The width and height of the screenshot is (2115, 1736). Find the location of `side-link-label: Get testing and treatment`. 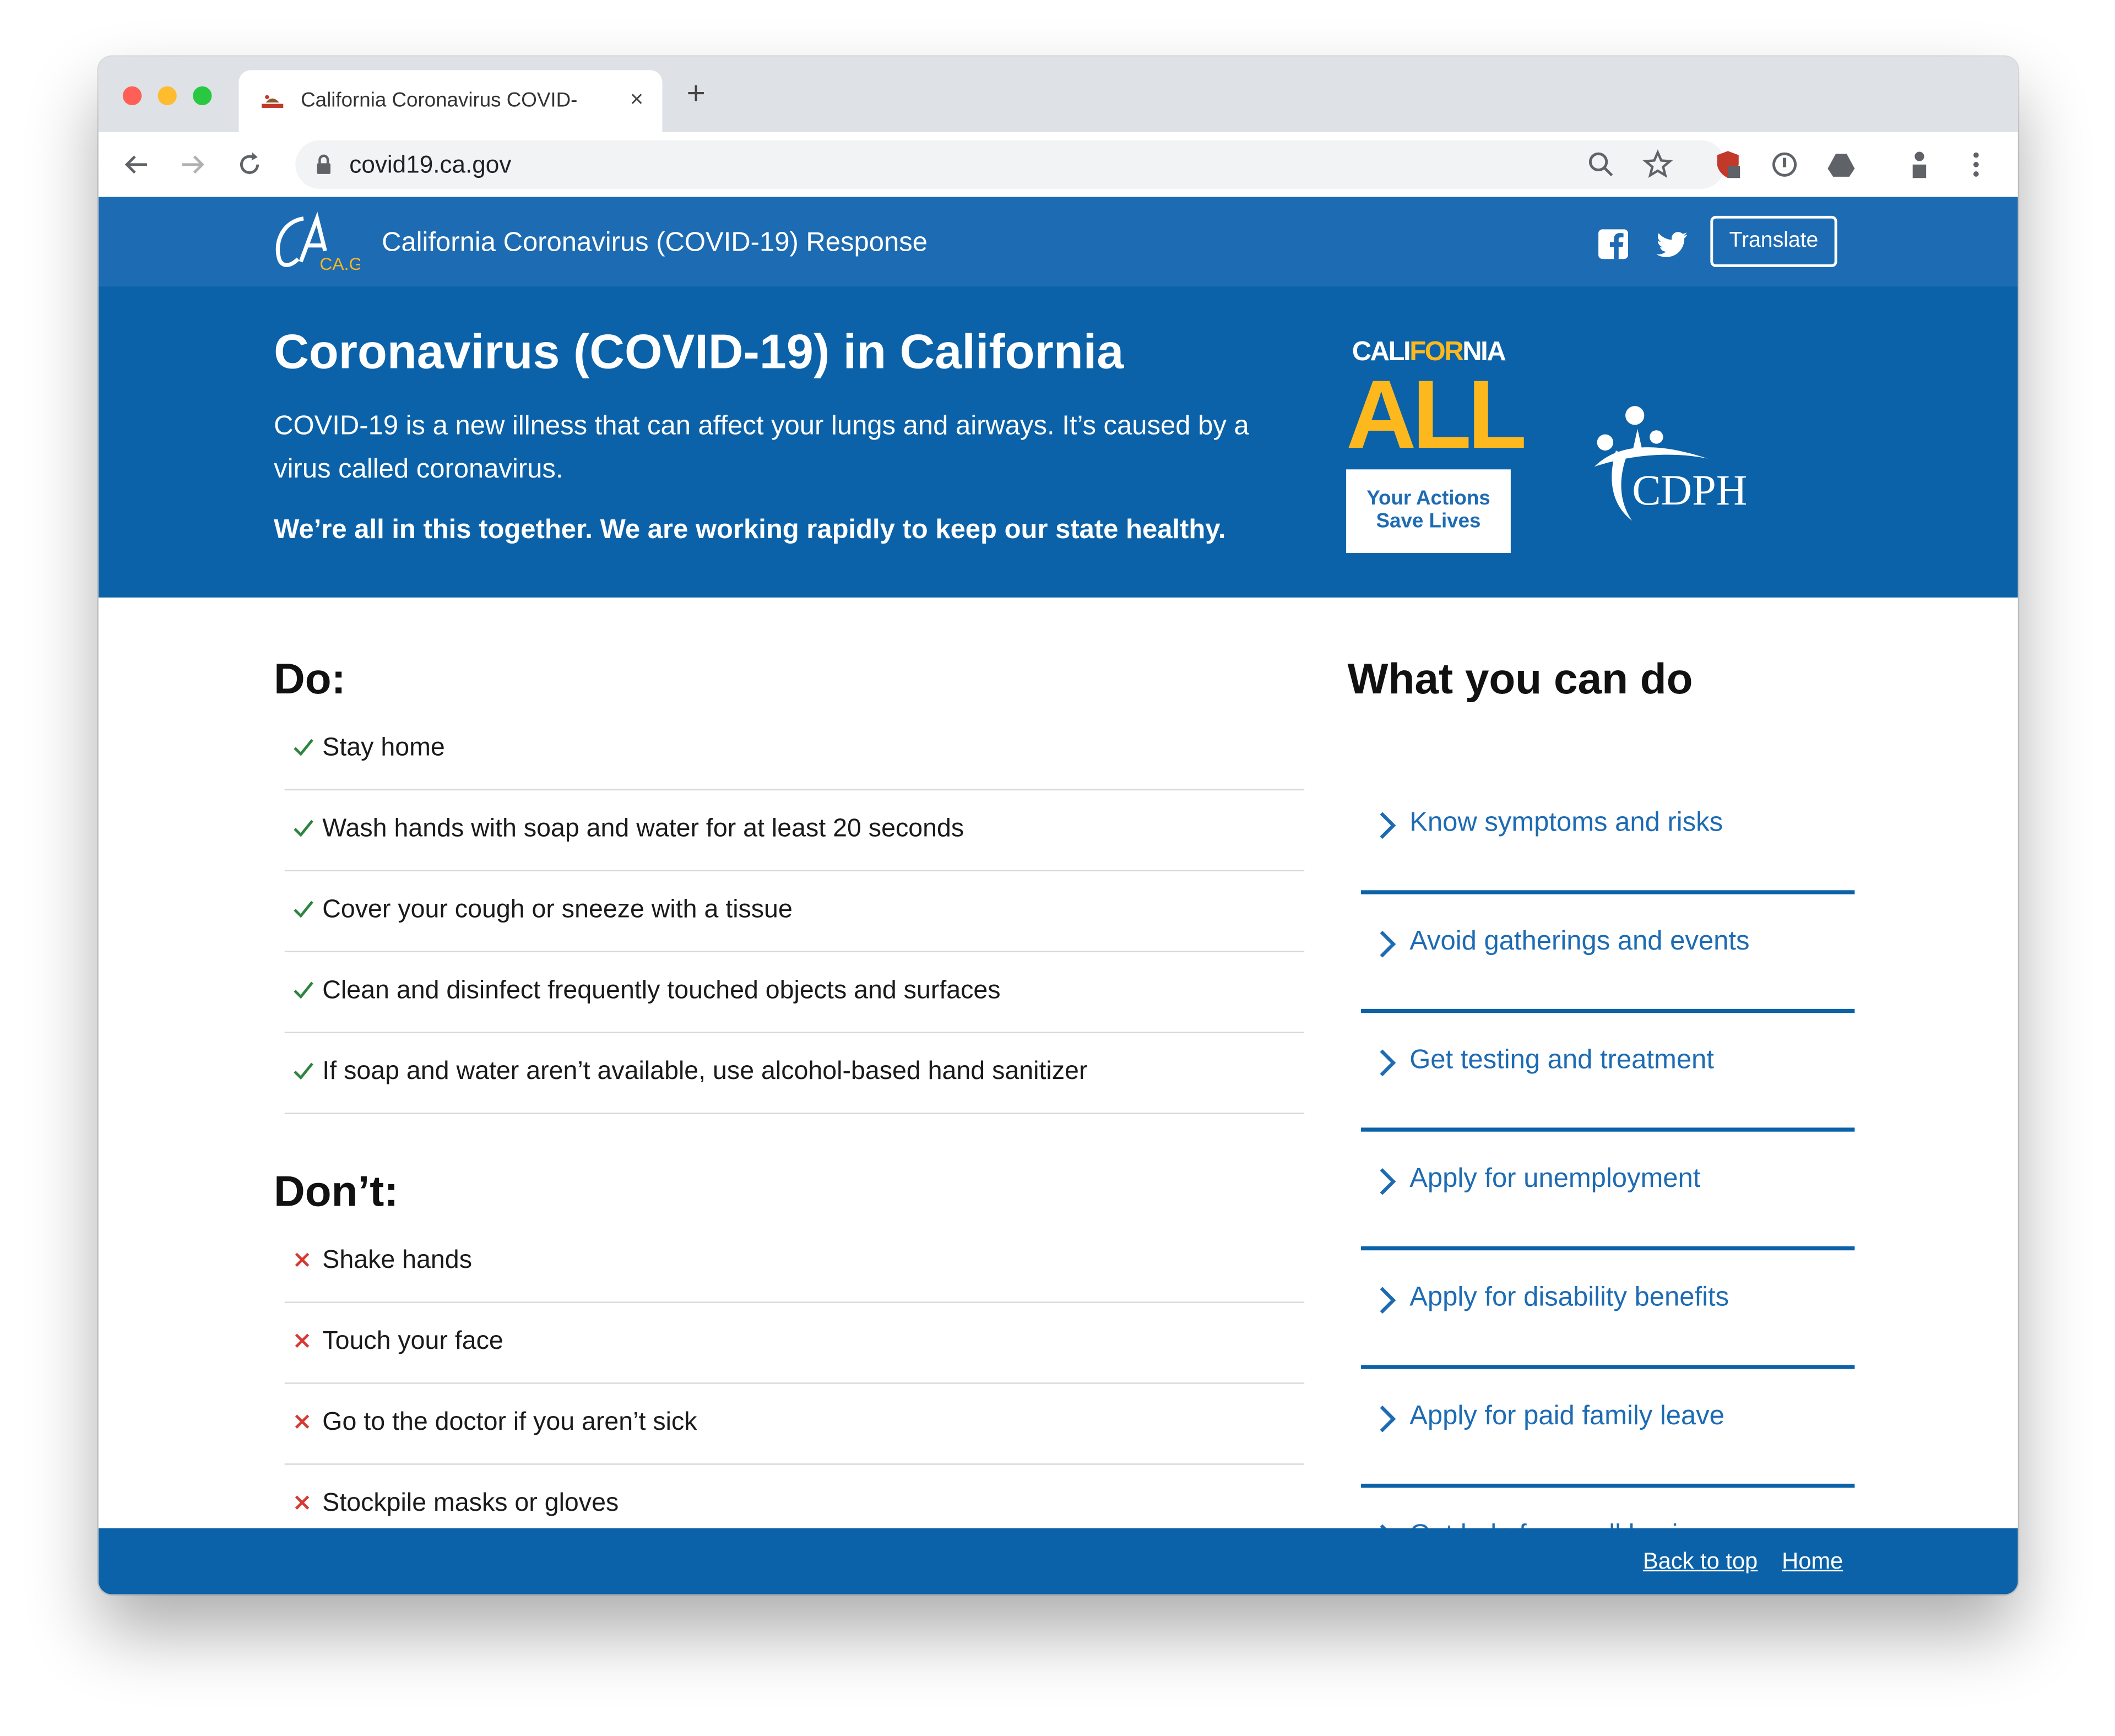

side-link-label: Get testing and treatment is located at coordinates (1561, 1060).